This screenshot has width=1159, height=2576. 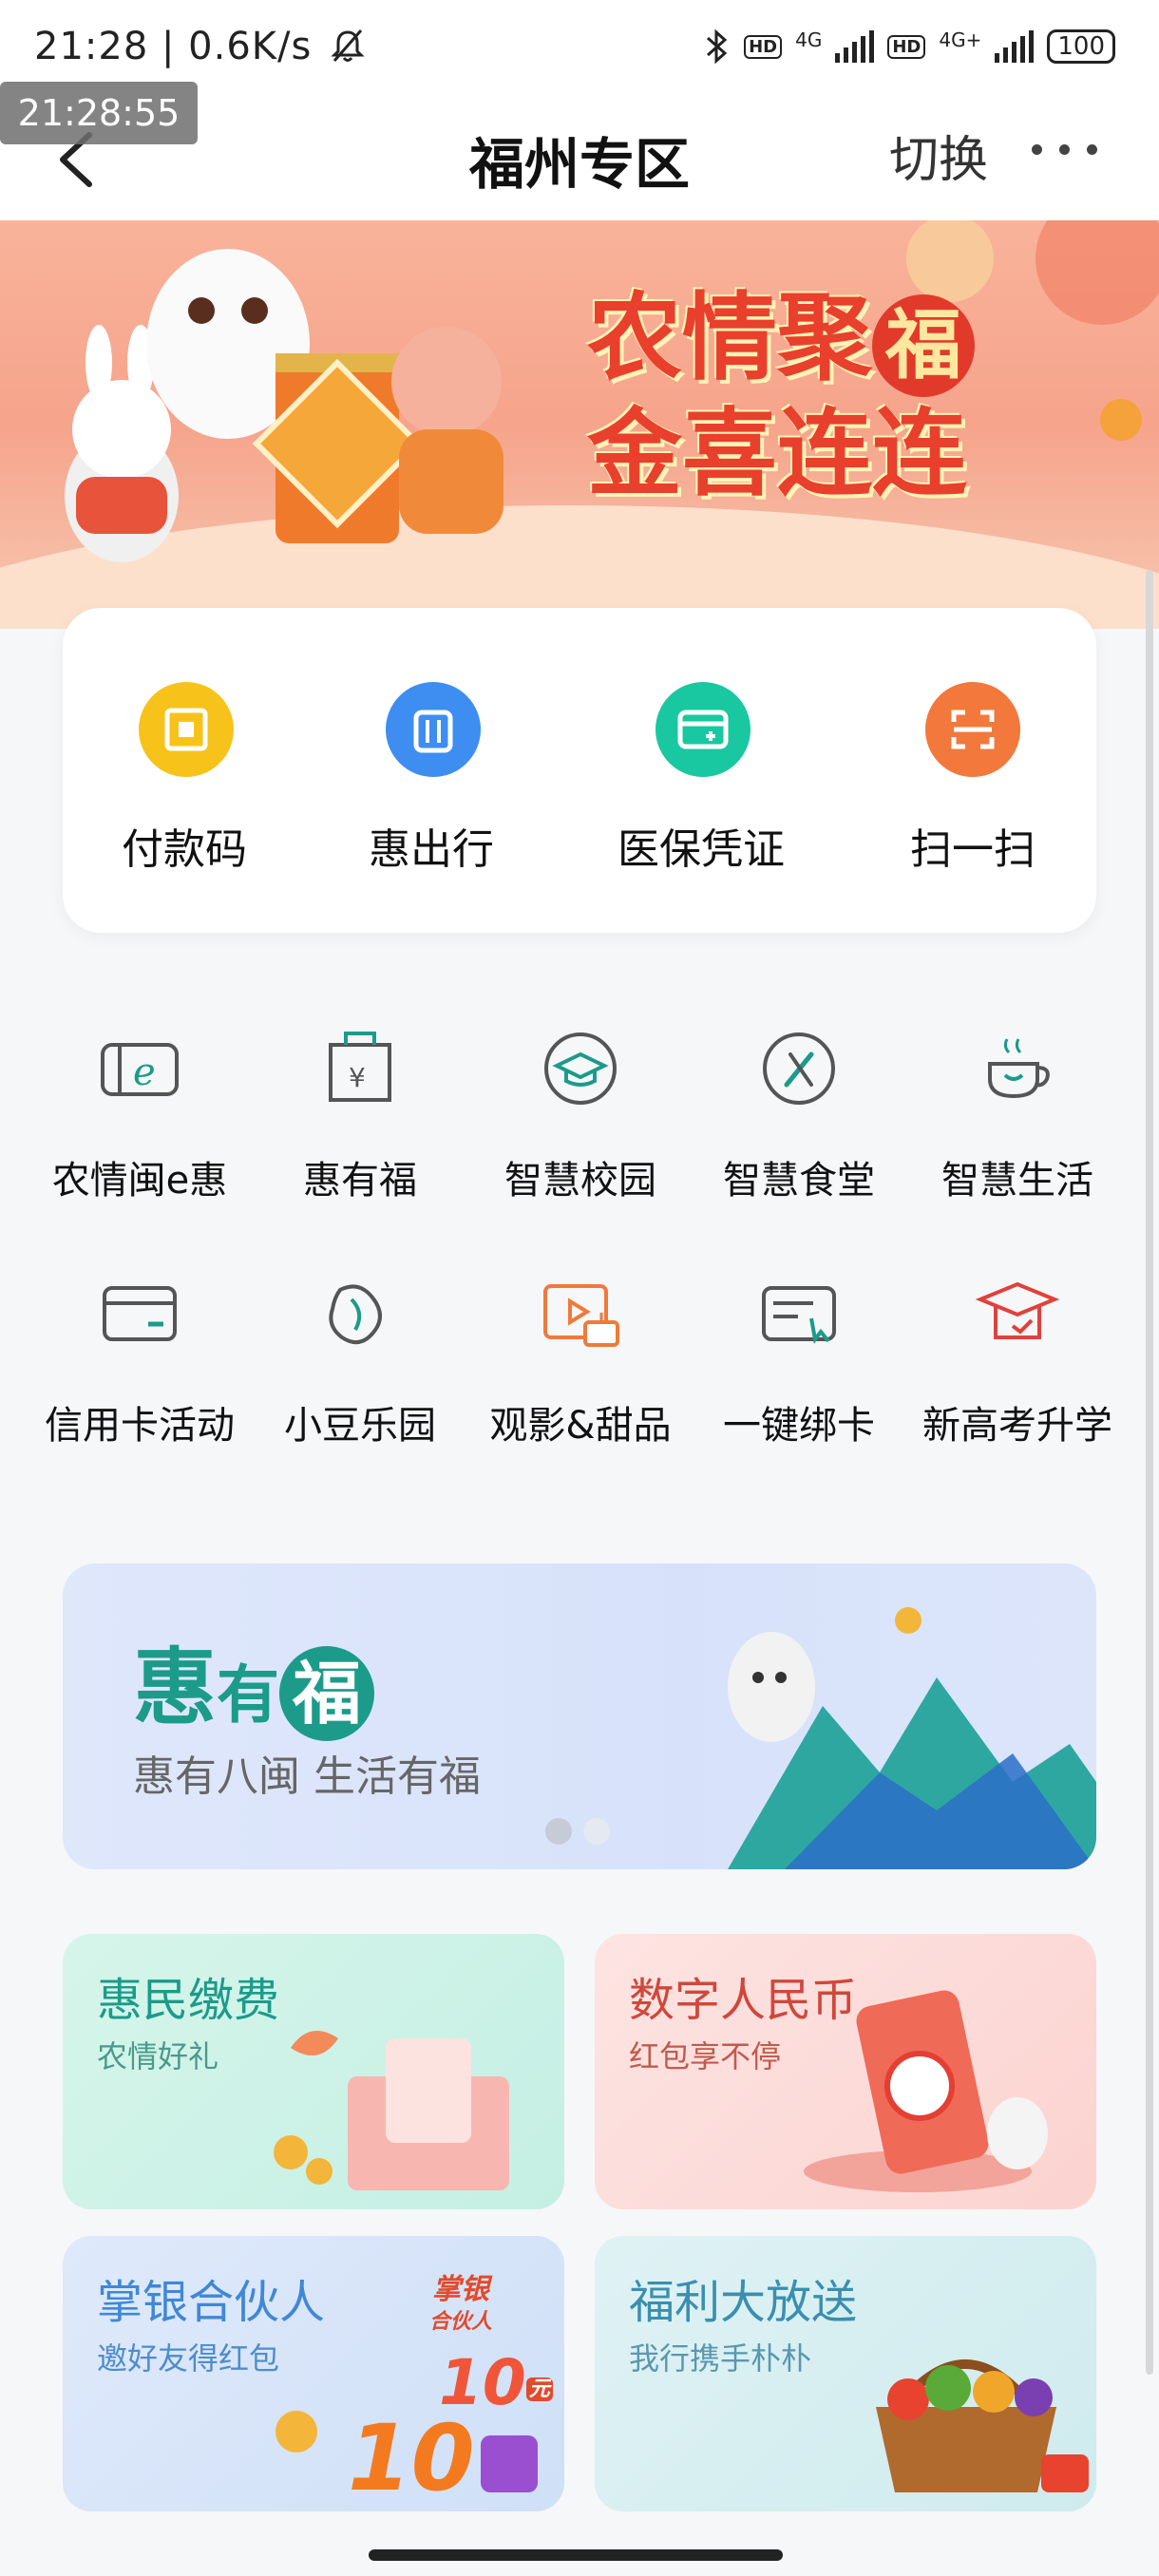 I want to click on tile-welfare-giveaway: 福利大放送 我行携手朴朴, so click(x=845, y=2373).